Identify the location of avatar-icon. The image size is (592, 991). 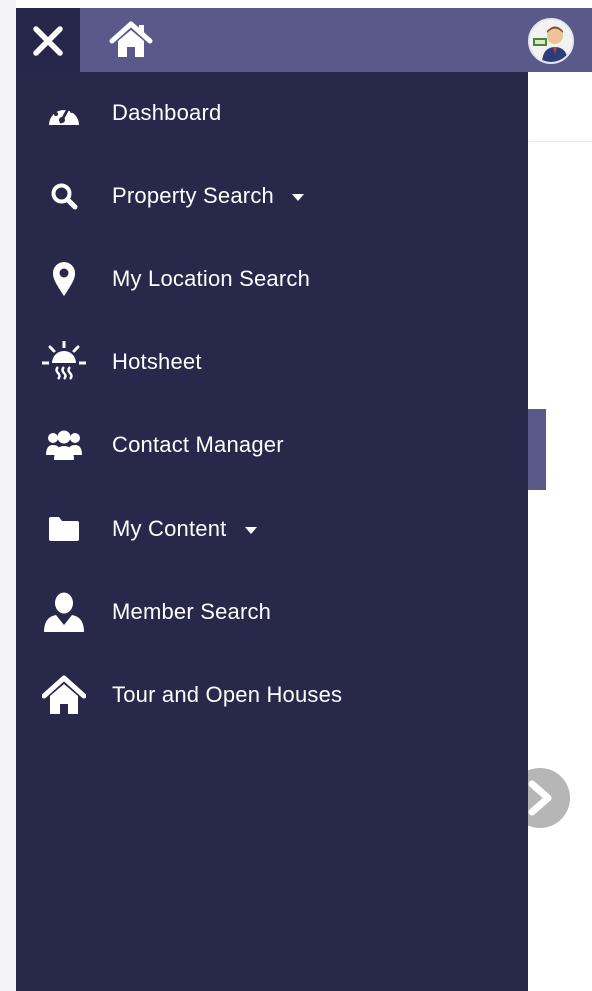
(551, 41).